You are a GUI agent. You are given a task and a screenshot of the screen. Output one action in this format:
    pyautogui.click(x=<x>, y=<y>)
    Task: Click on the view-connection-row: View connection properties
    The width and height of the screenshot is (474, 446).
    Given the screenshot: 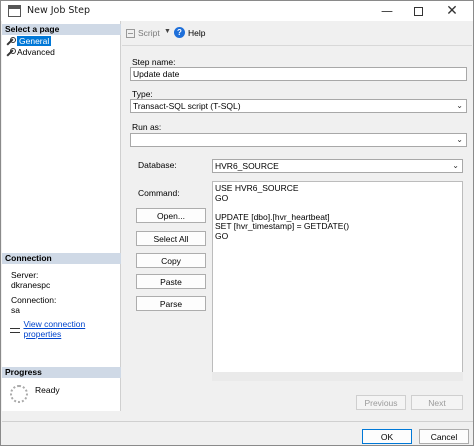 What is the action you would take?
    pyautogui.click(x=65, y=329)
    